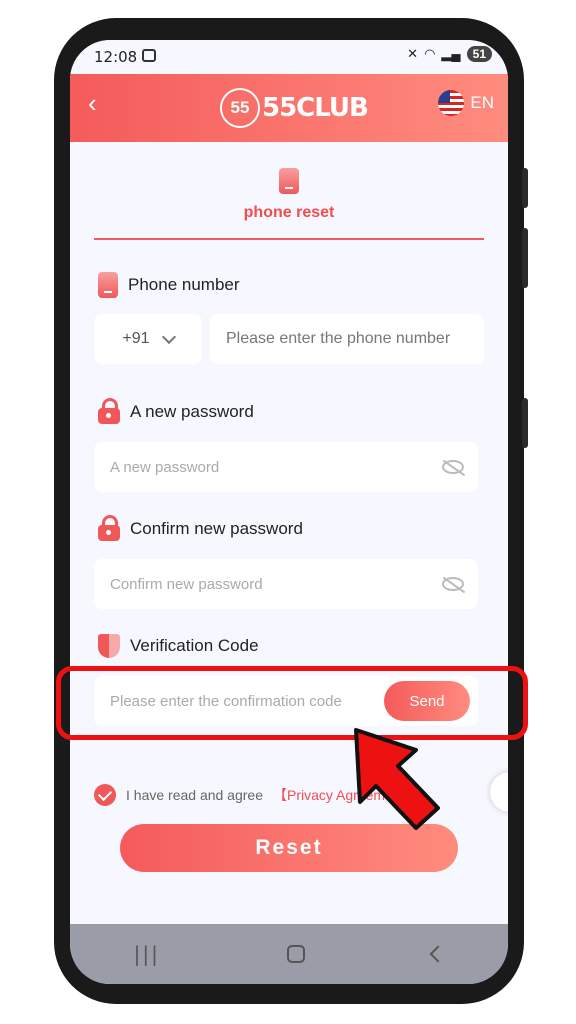  Describe the element at coordinates (466, 103) in the screenshot. I see `language-selector: EN` at that location.